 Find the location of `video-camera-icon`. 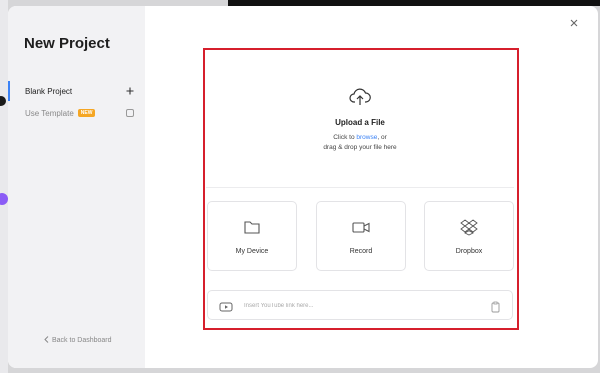

video-camera-icon is located at coordinates (361, 227).